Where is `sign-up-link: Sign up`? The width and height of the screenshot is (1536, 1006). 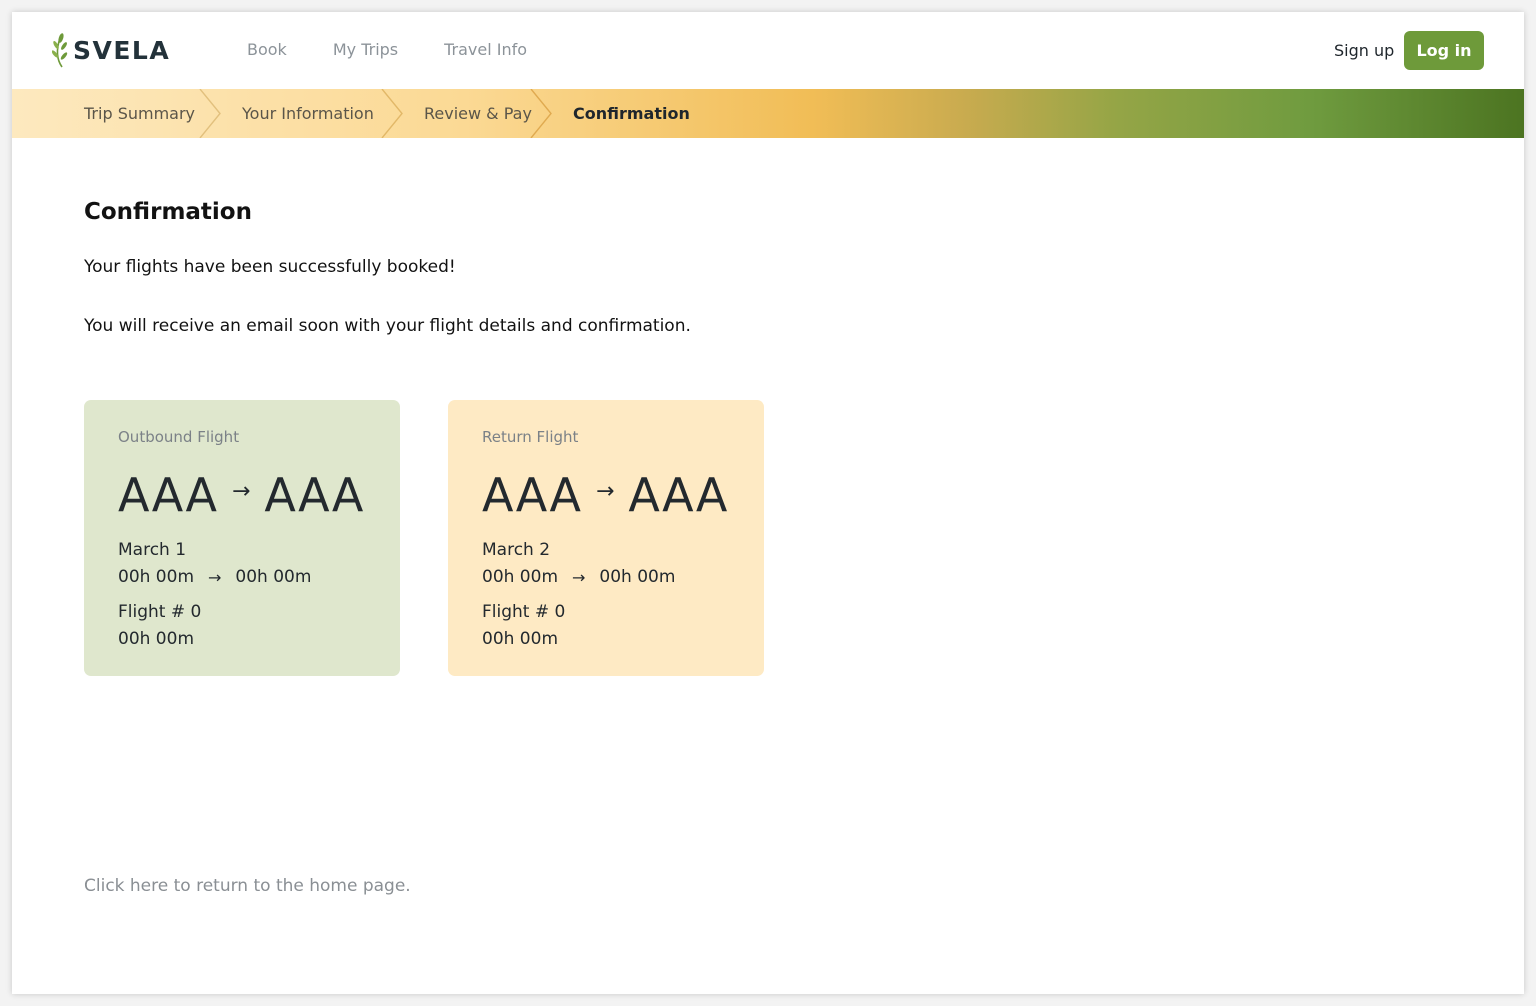
sign-up-link: Sign up is located at coordinates (1364, 50).